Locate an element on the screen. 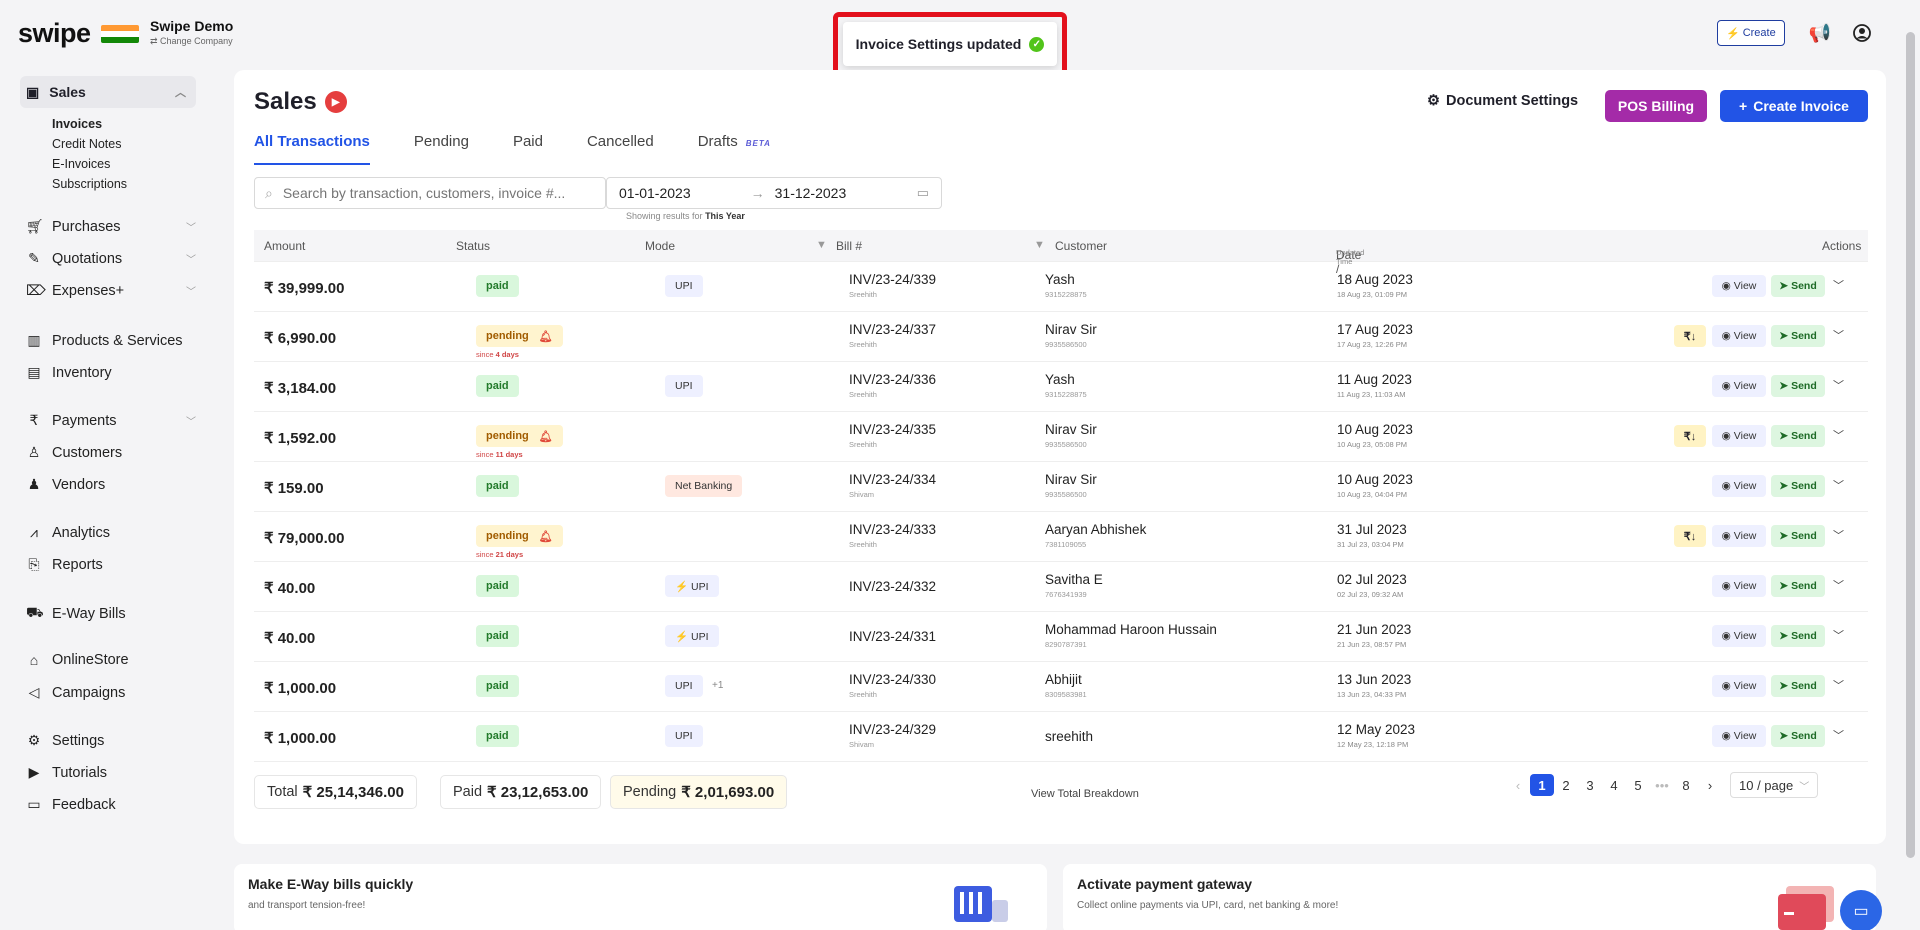 The width and height of the screenshot is (1920, 930). date-from: 01-01-2023 is located at coordinates (655, 193).